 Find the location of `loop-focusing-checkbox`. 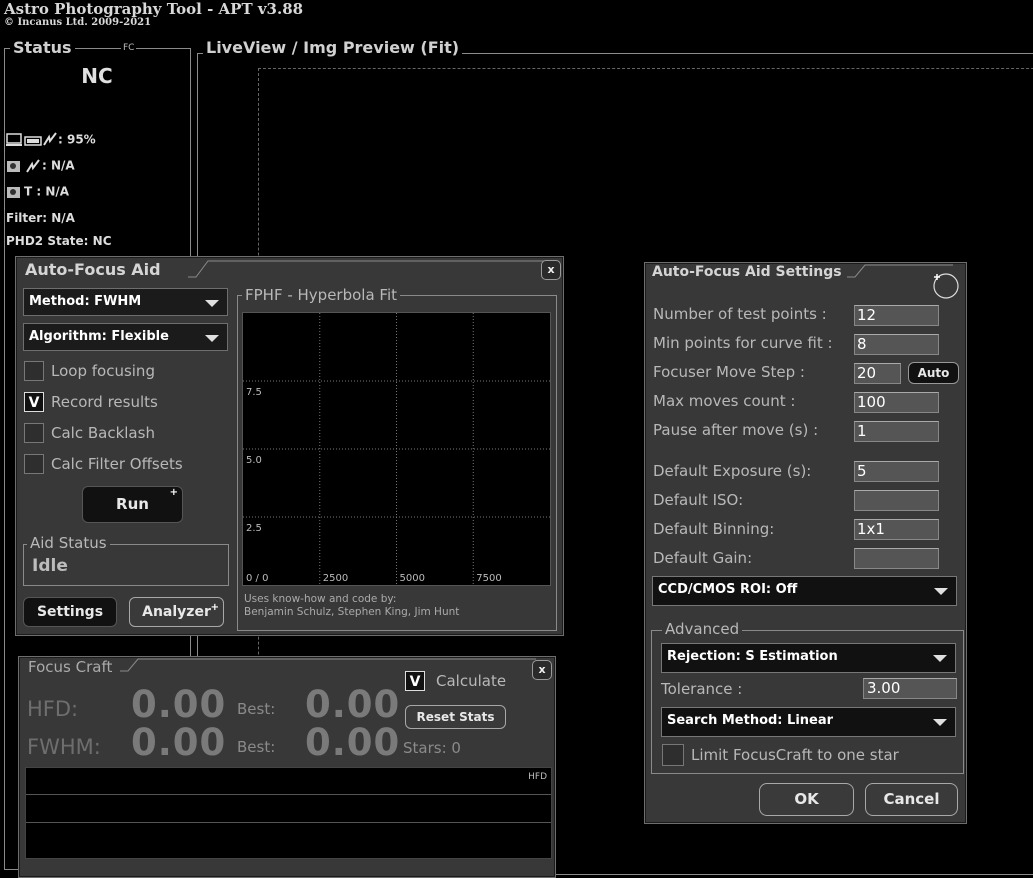

loop-focusing-checkbox is located at coordinates (34, 371).